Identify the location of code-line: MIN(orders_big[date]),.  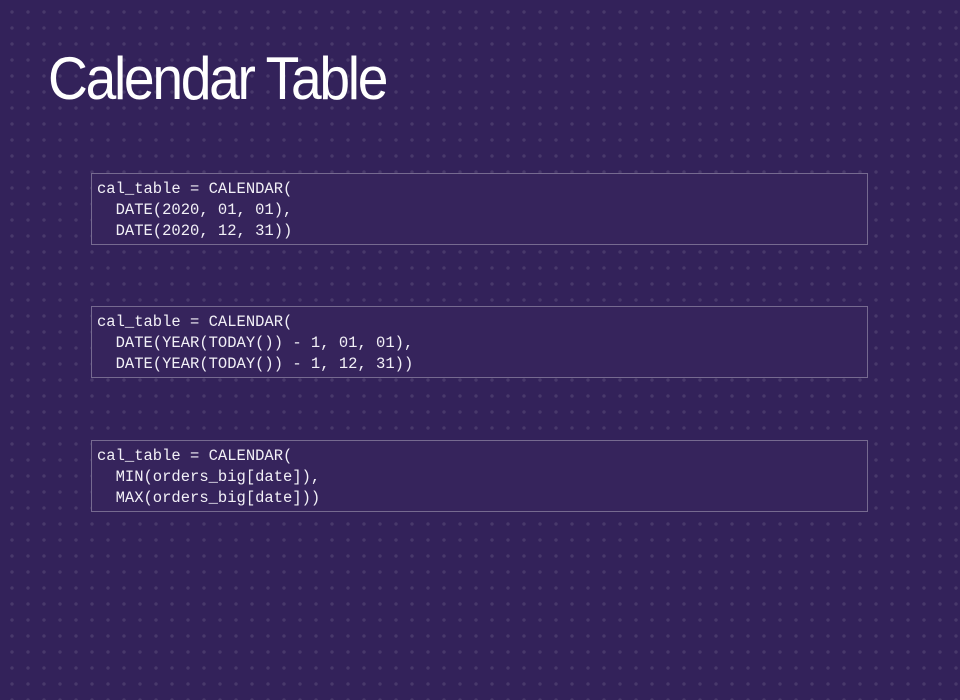
(209, 476).